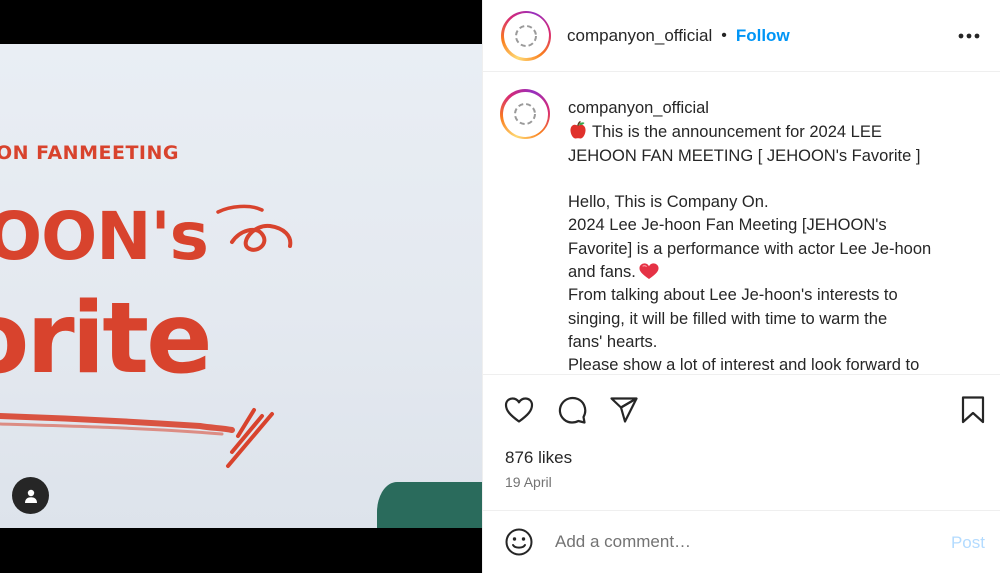 The height and width of the screenshot is (573, 1000). What do you see at coordinates (763, 36) in the screenshot?
I see `follow-button: Follow` at bounding box center [763, 36].